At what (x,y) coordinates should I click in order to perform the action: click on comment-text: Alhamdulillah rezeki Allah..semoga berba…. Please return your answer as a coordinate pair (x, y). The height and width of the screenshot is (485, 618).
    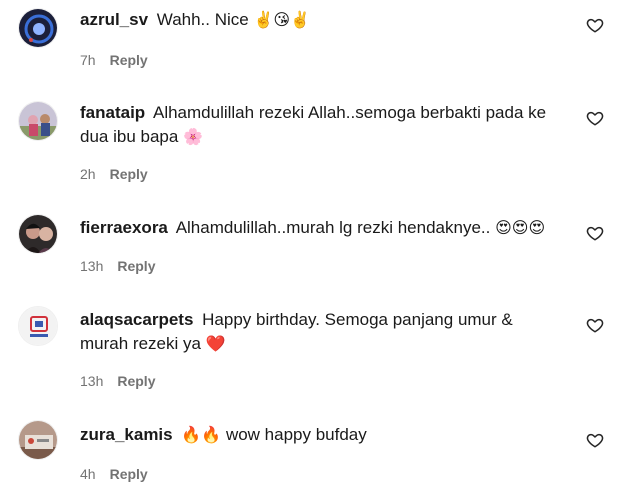
    Looking at the image, I should click on (313, 124).